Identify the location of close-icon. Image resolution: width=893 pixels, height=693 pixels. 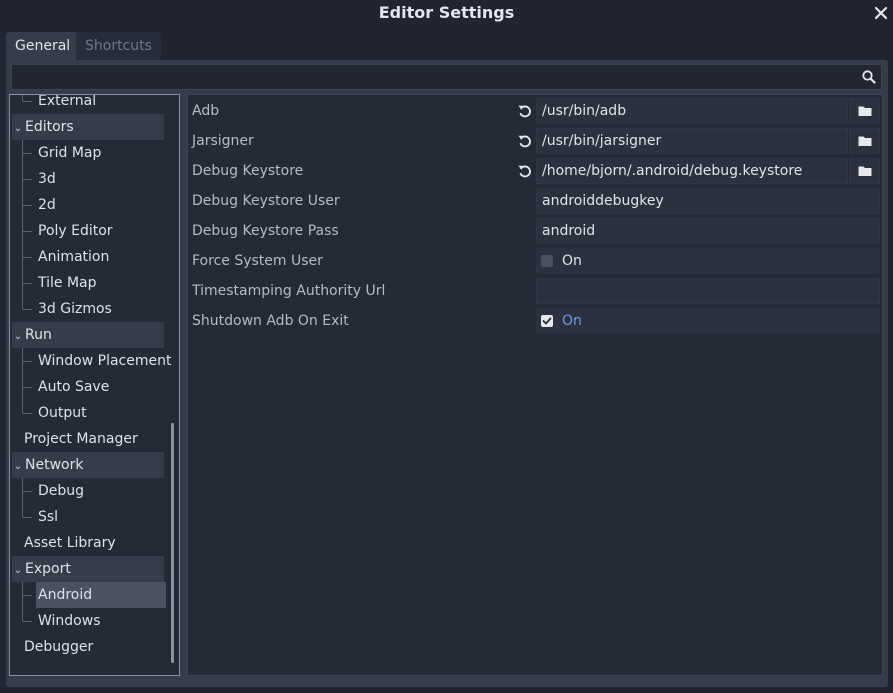
(881, 13).